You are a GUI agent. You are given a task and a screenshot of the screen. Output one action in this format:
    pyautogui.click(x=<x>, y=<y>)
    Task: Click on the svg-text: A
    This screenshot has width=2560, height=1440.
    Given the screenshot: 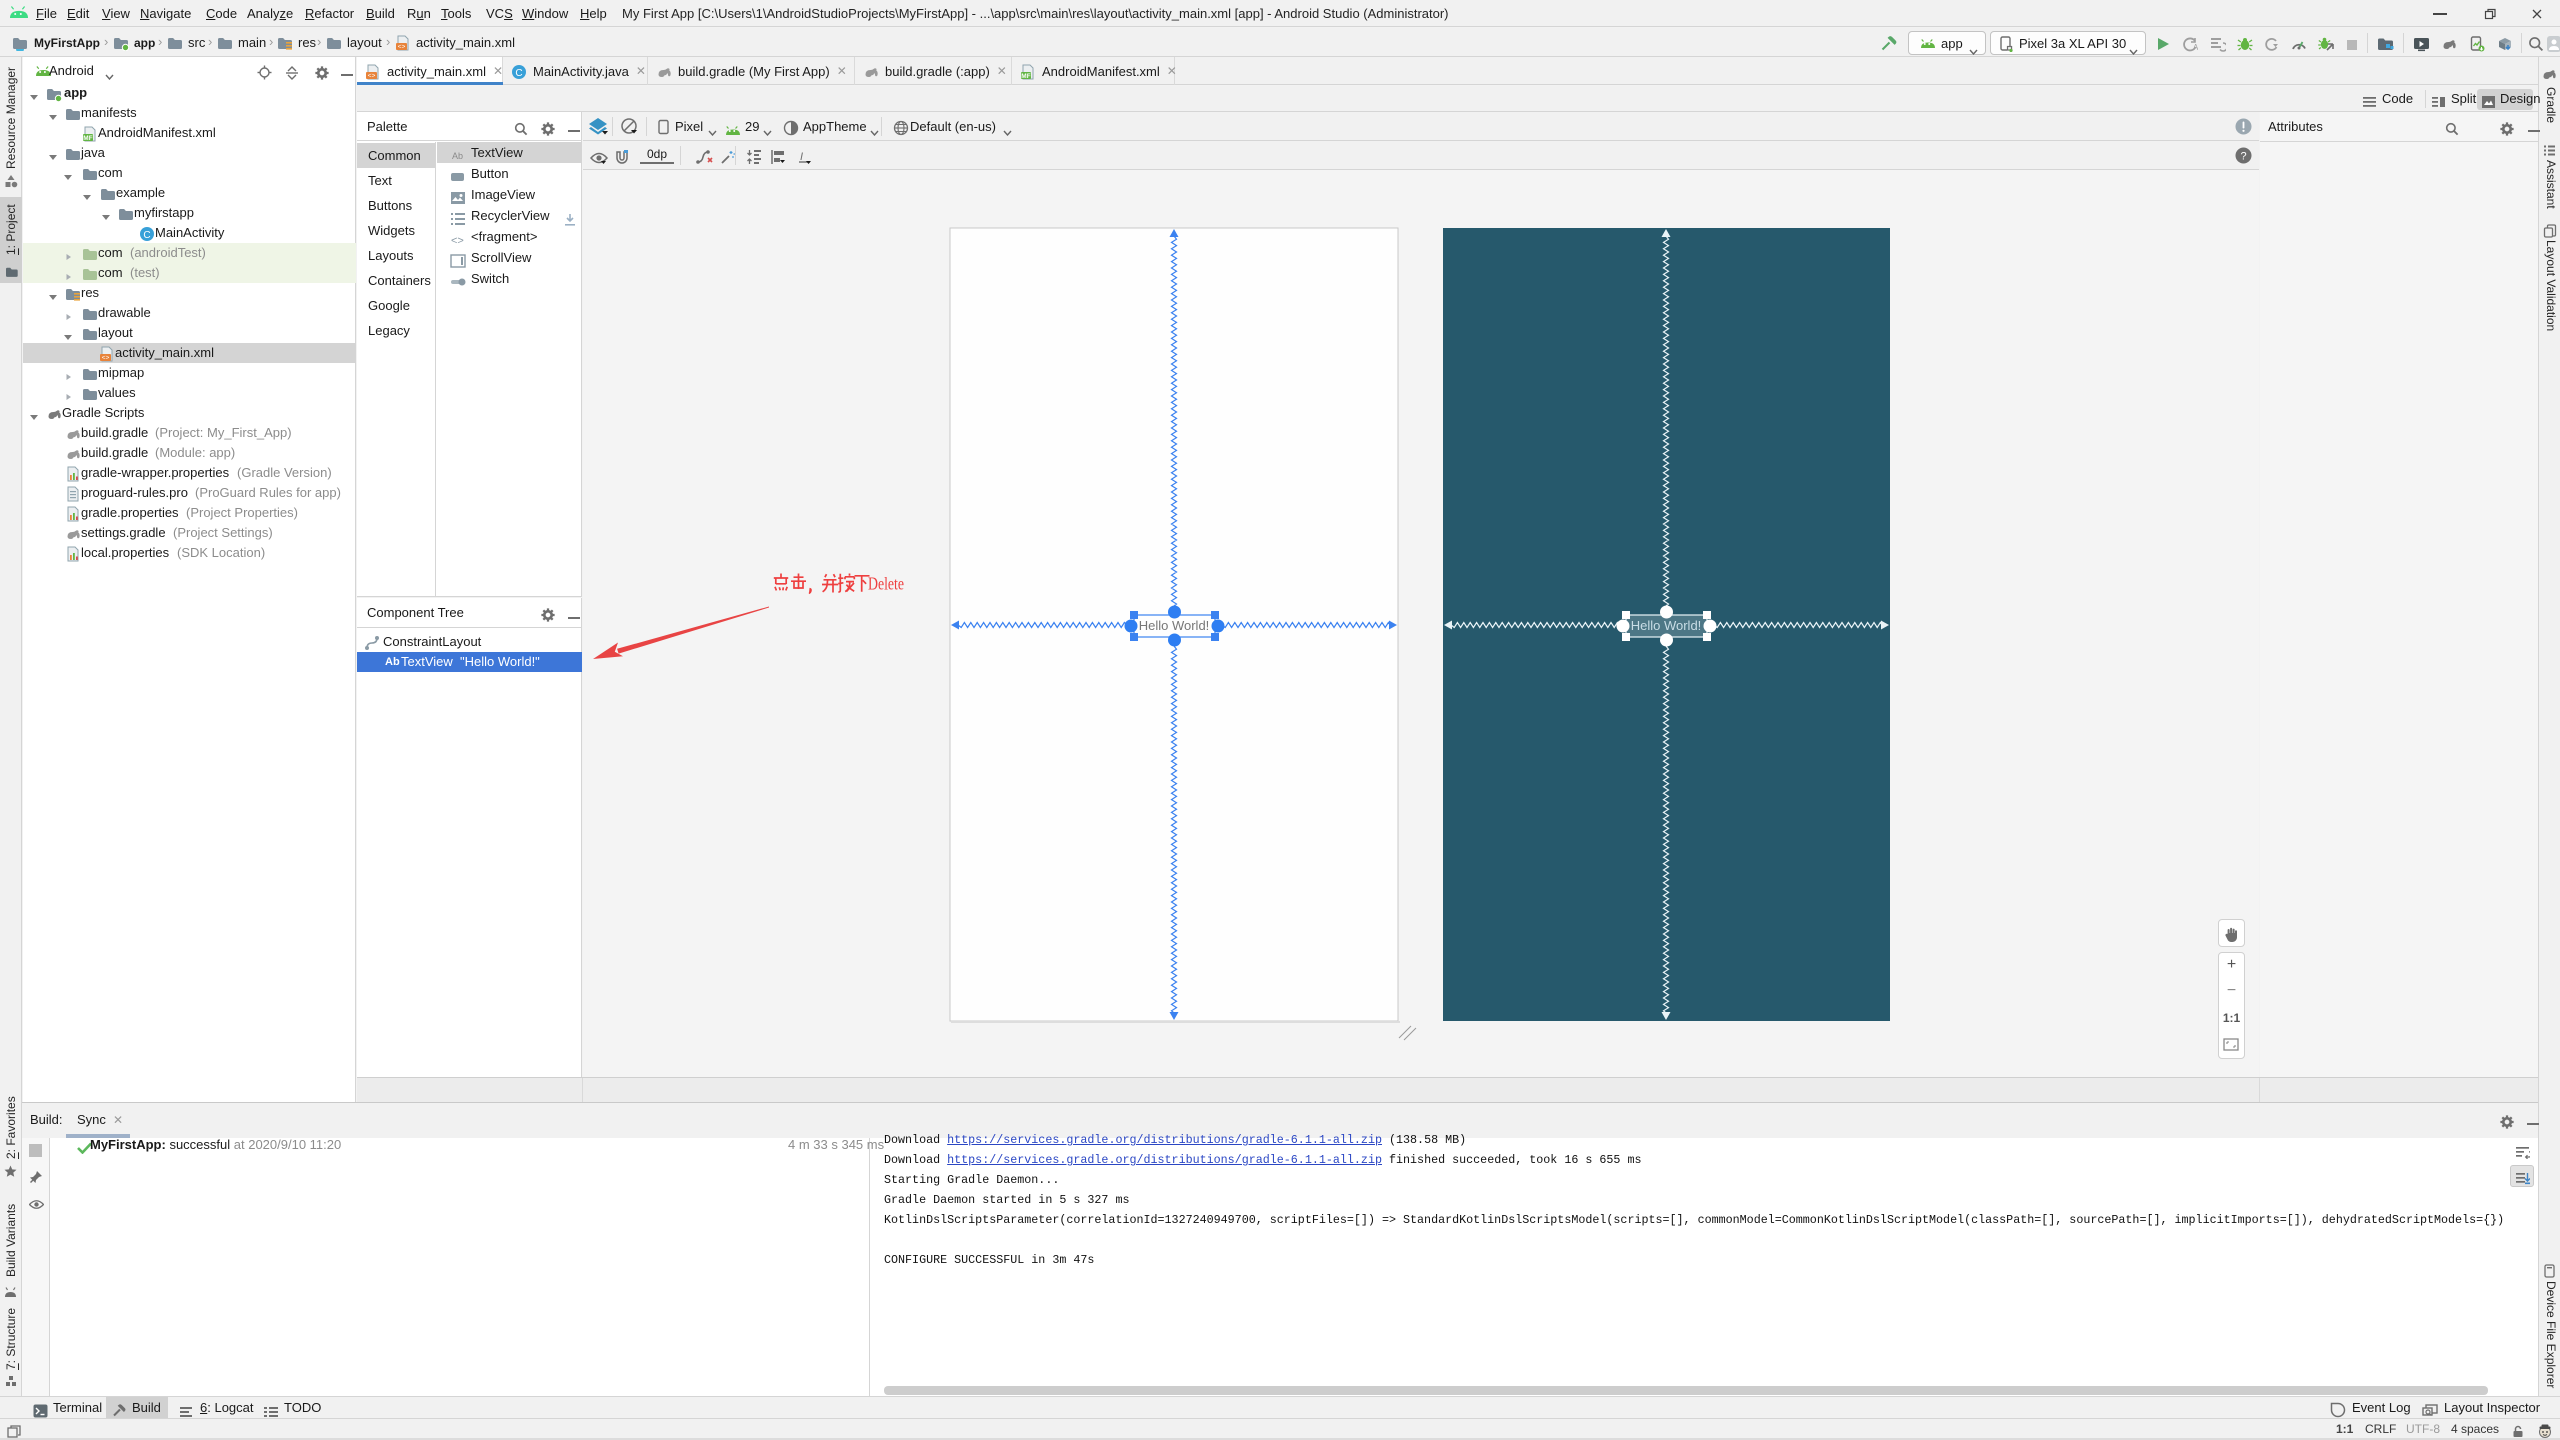 What is the action you would take?
    pyautogui.click(x=2195, y=47)
    